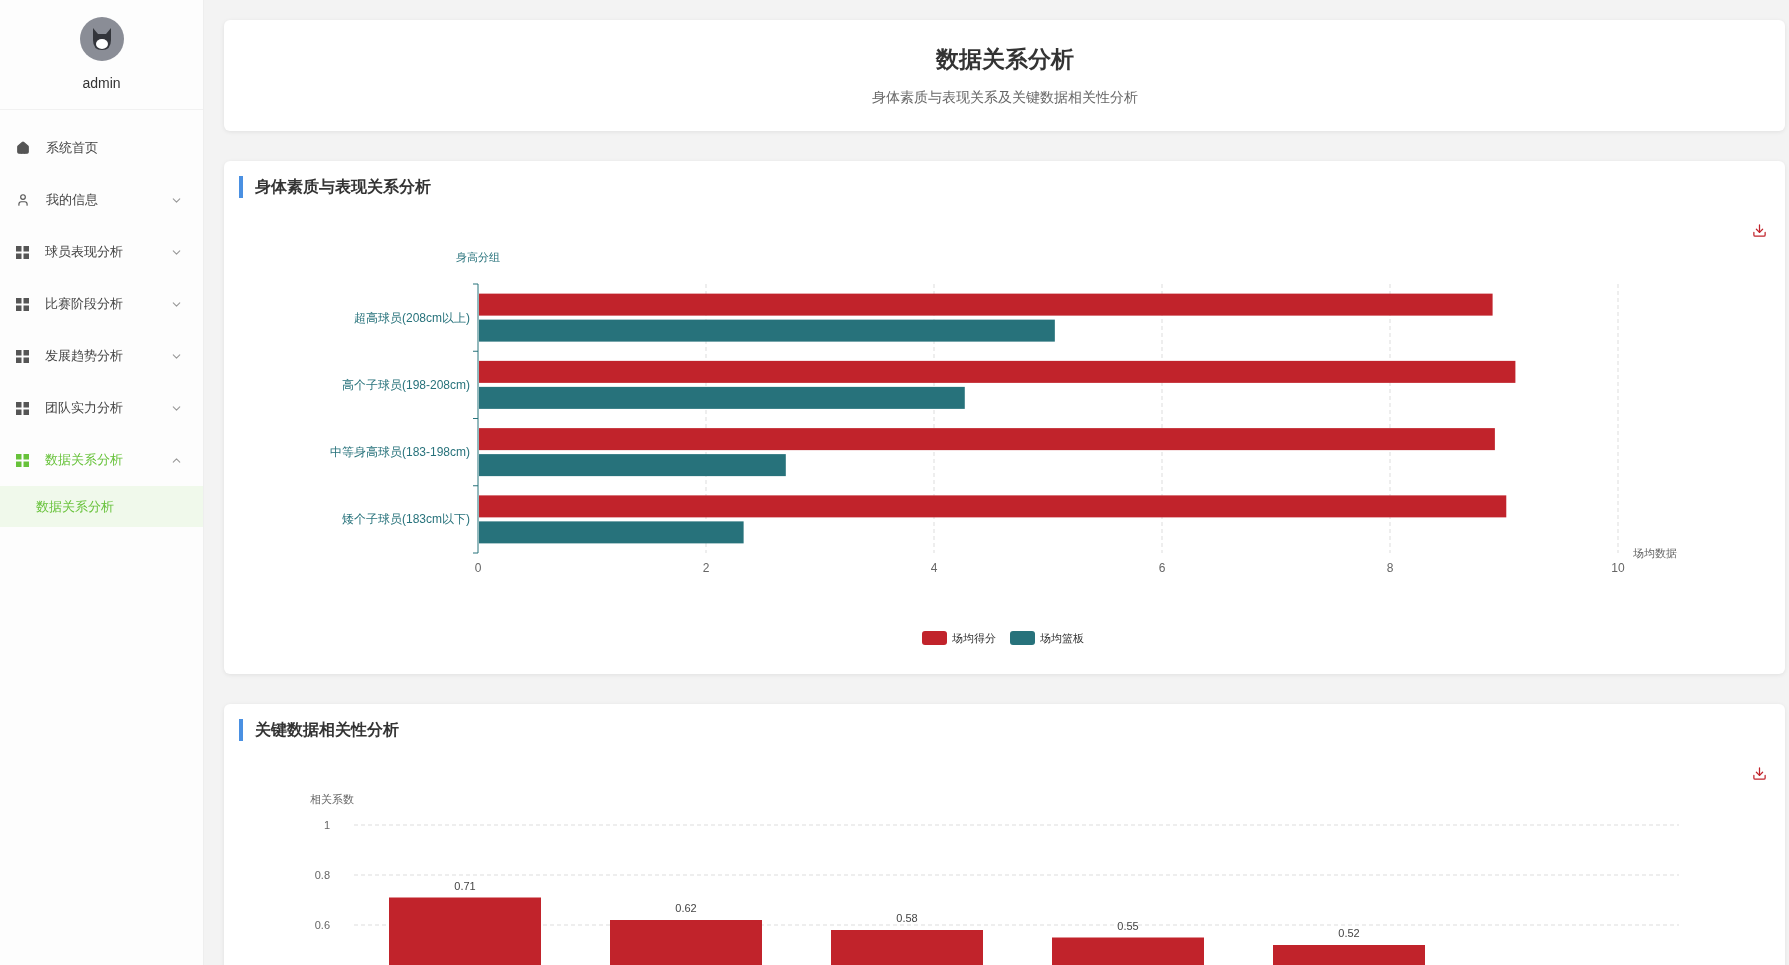 This screenshot has width=1789, height=965. What do you see at coordinates (101, 83) in the screenshot?
I see `user-name: admin` at bounding box center [101, 83].